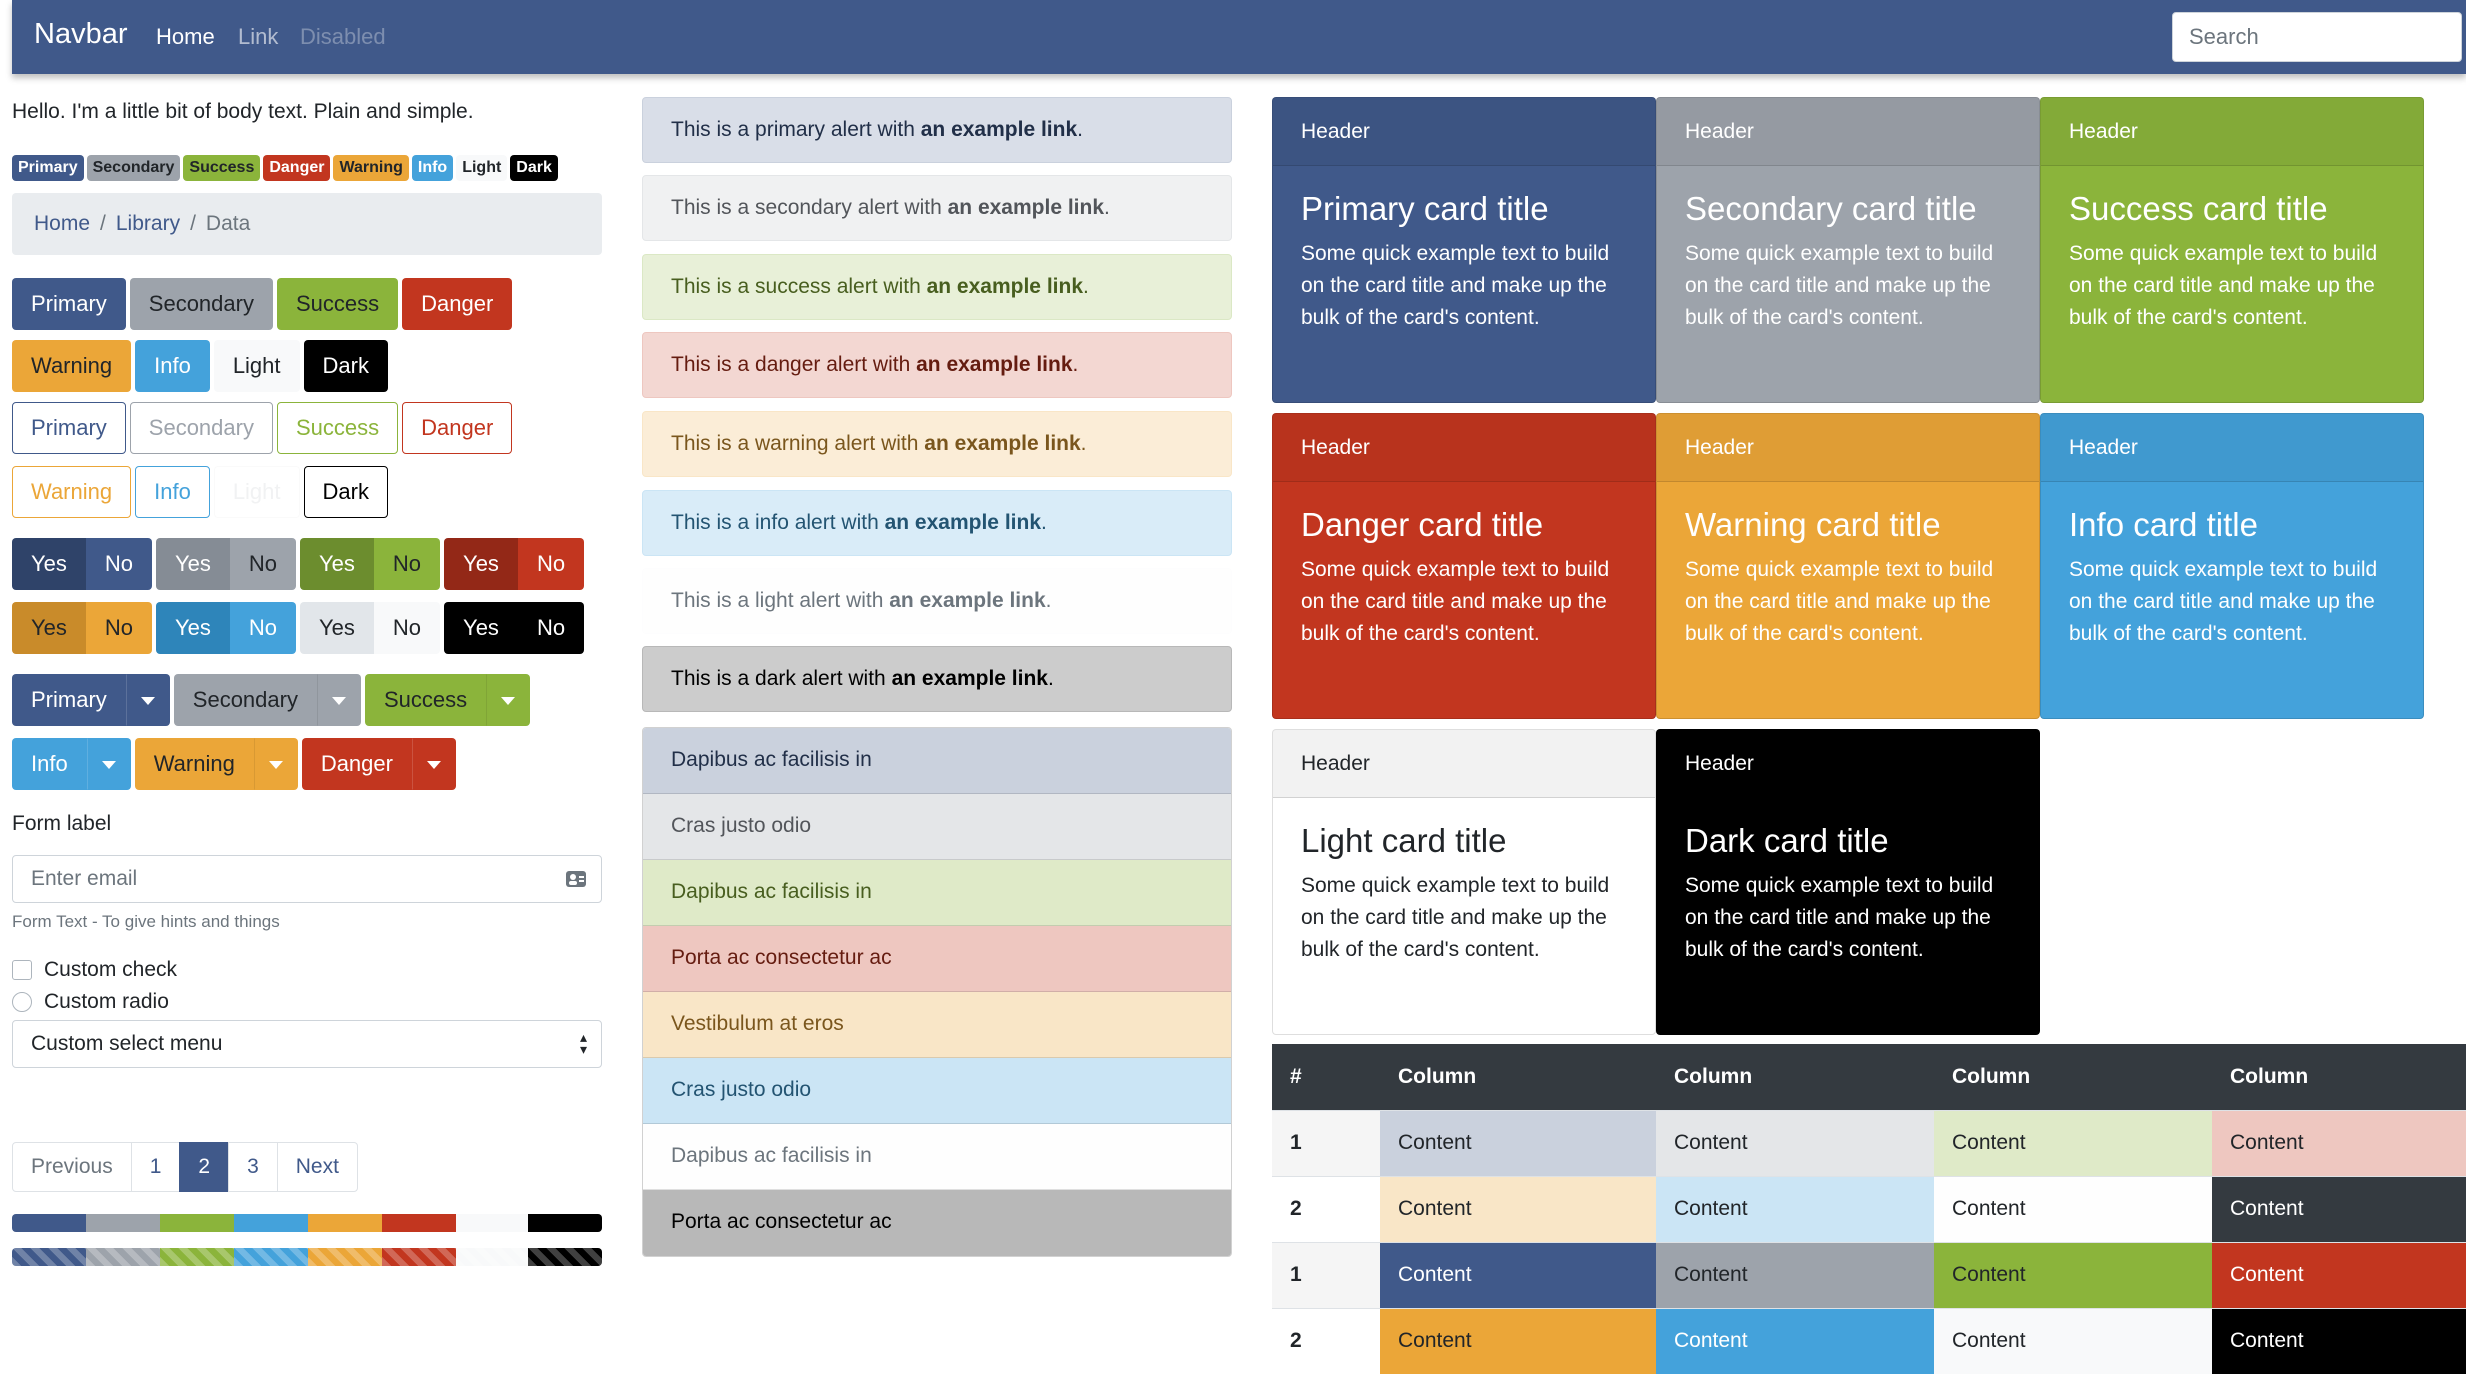 Image resolution: width=2466 pixels, height=1384 pixels. What do you see at coordinates (185, 37) in the screenshot?
I see `nav-link-home: Home` at bounding box center [185, 37].